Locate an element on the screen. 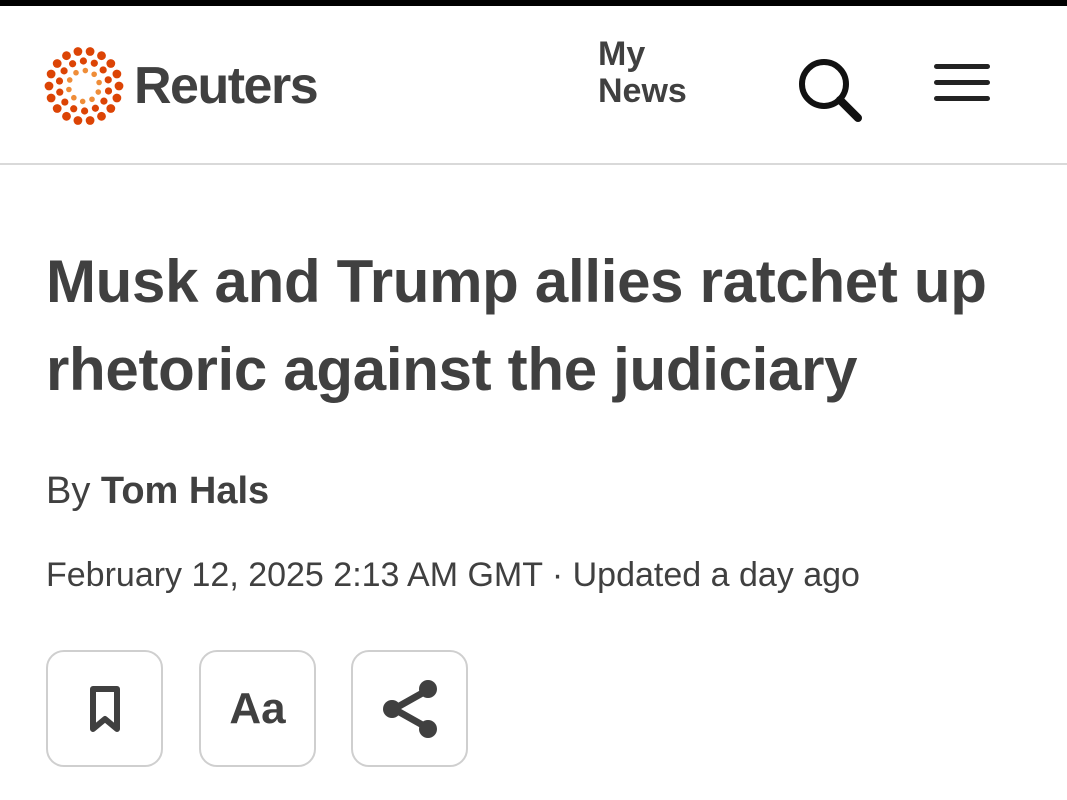 The height and width of the screenshot is (800, 1067). share-icon is located at coordinates (409, 708).